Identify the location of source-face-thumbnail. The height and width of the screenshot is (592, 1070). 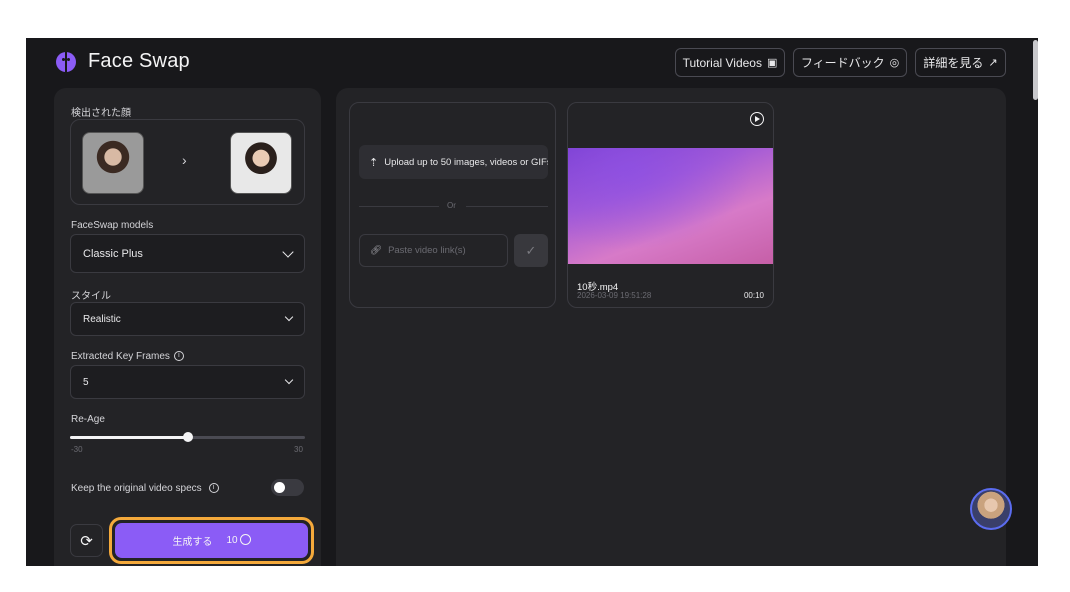
(113, 163).